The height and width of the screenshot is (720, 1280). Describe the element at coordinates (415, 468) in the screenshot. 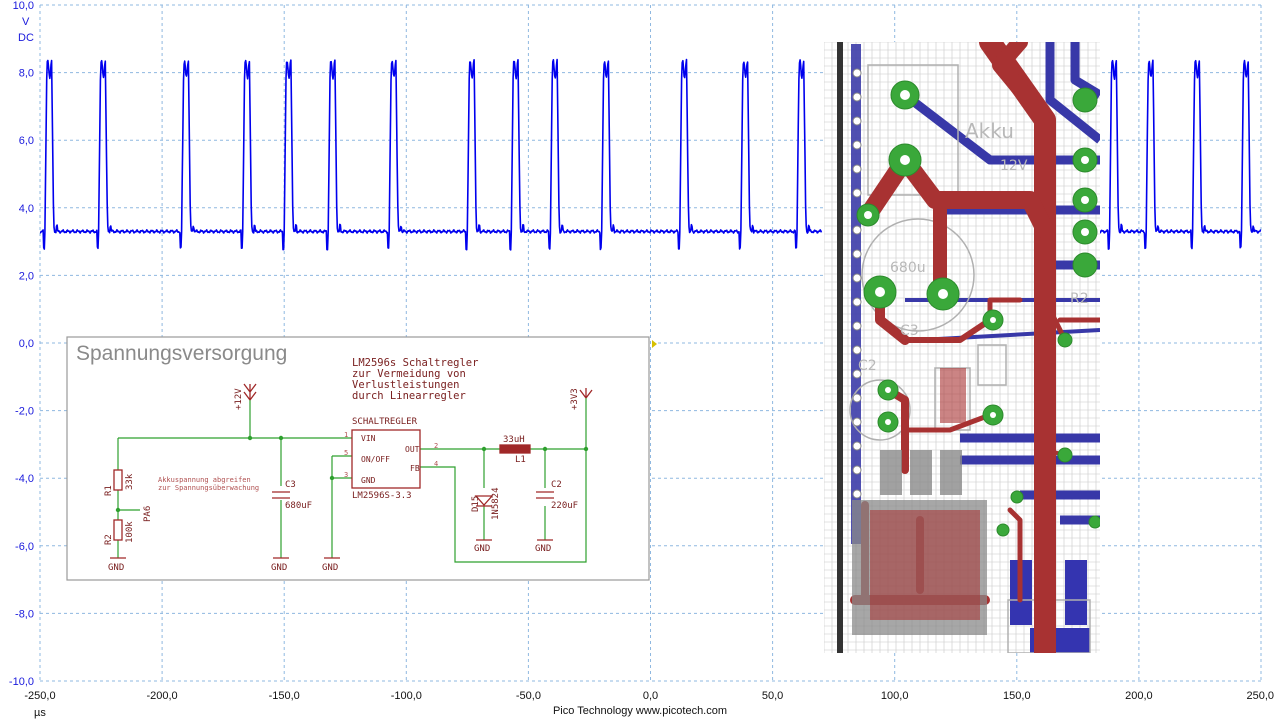

I see `ic-pin-fb: FB` at that location.